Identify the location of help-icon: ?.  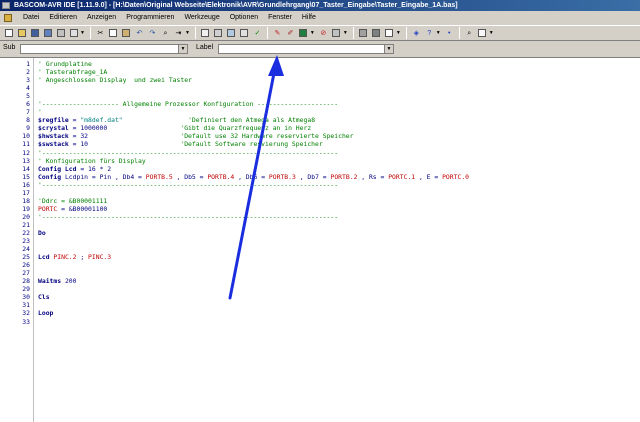
(429, 33).